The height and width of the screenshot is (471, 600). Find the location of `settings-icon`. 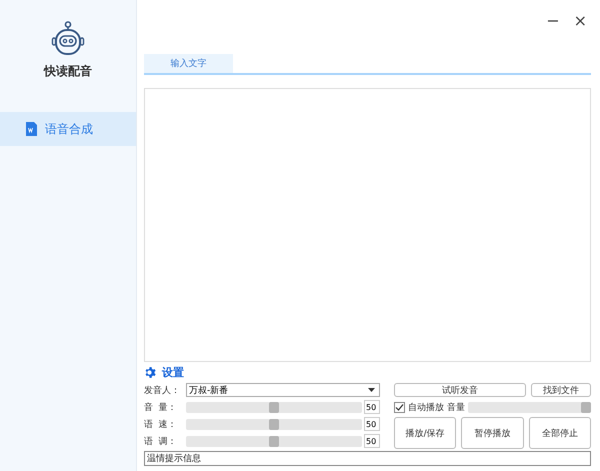

settings-icon is located at coordinates (150, 372).